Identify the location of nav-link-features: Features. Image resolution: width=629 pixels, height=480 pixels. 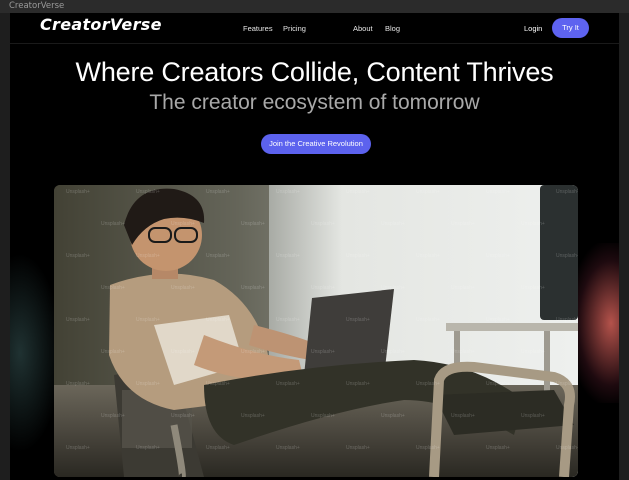
(258, 28).